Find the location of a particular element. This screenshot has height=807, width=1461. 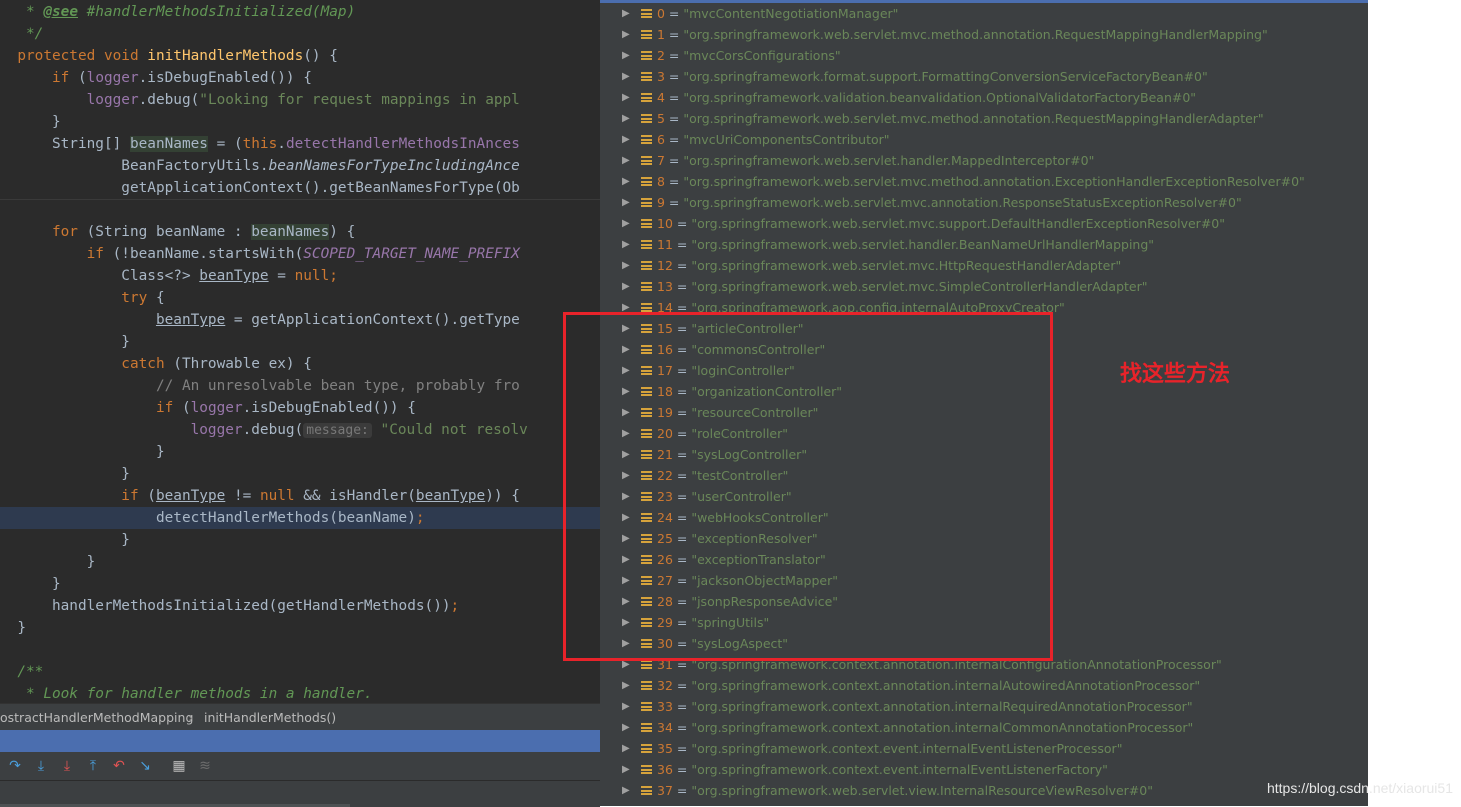

variable-index: 36 is located at coordinates (665, 769).